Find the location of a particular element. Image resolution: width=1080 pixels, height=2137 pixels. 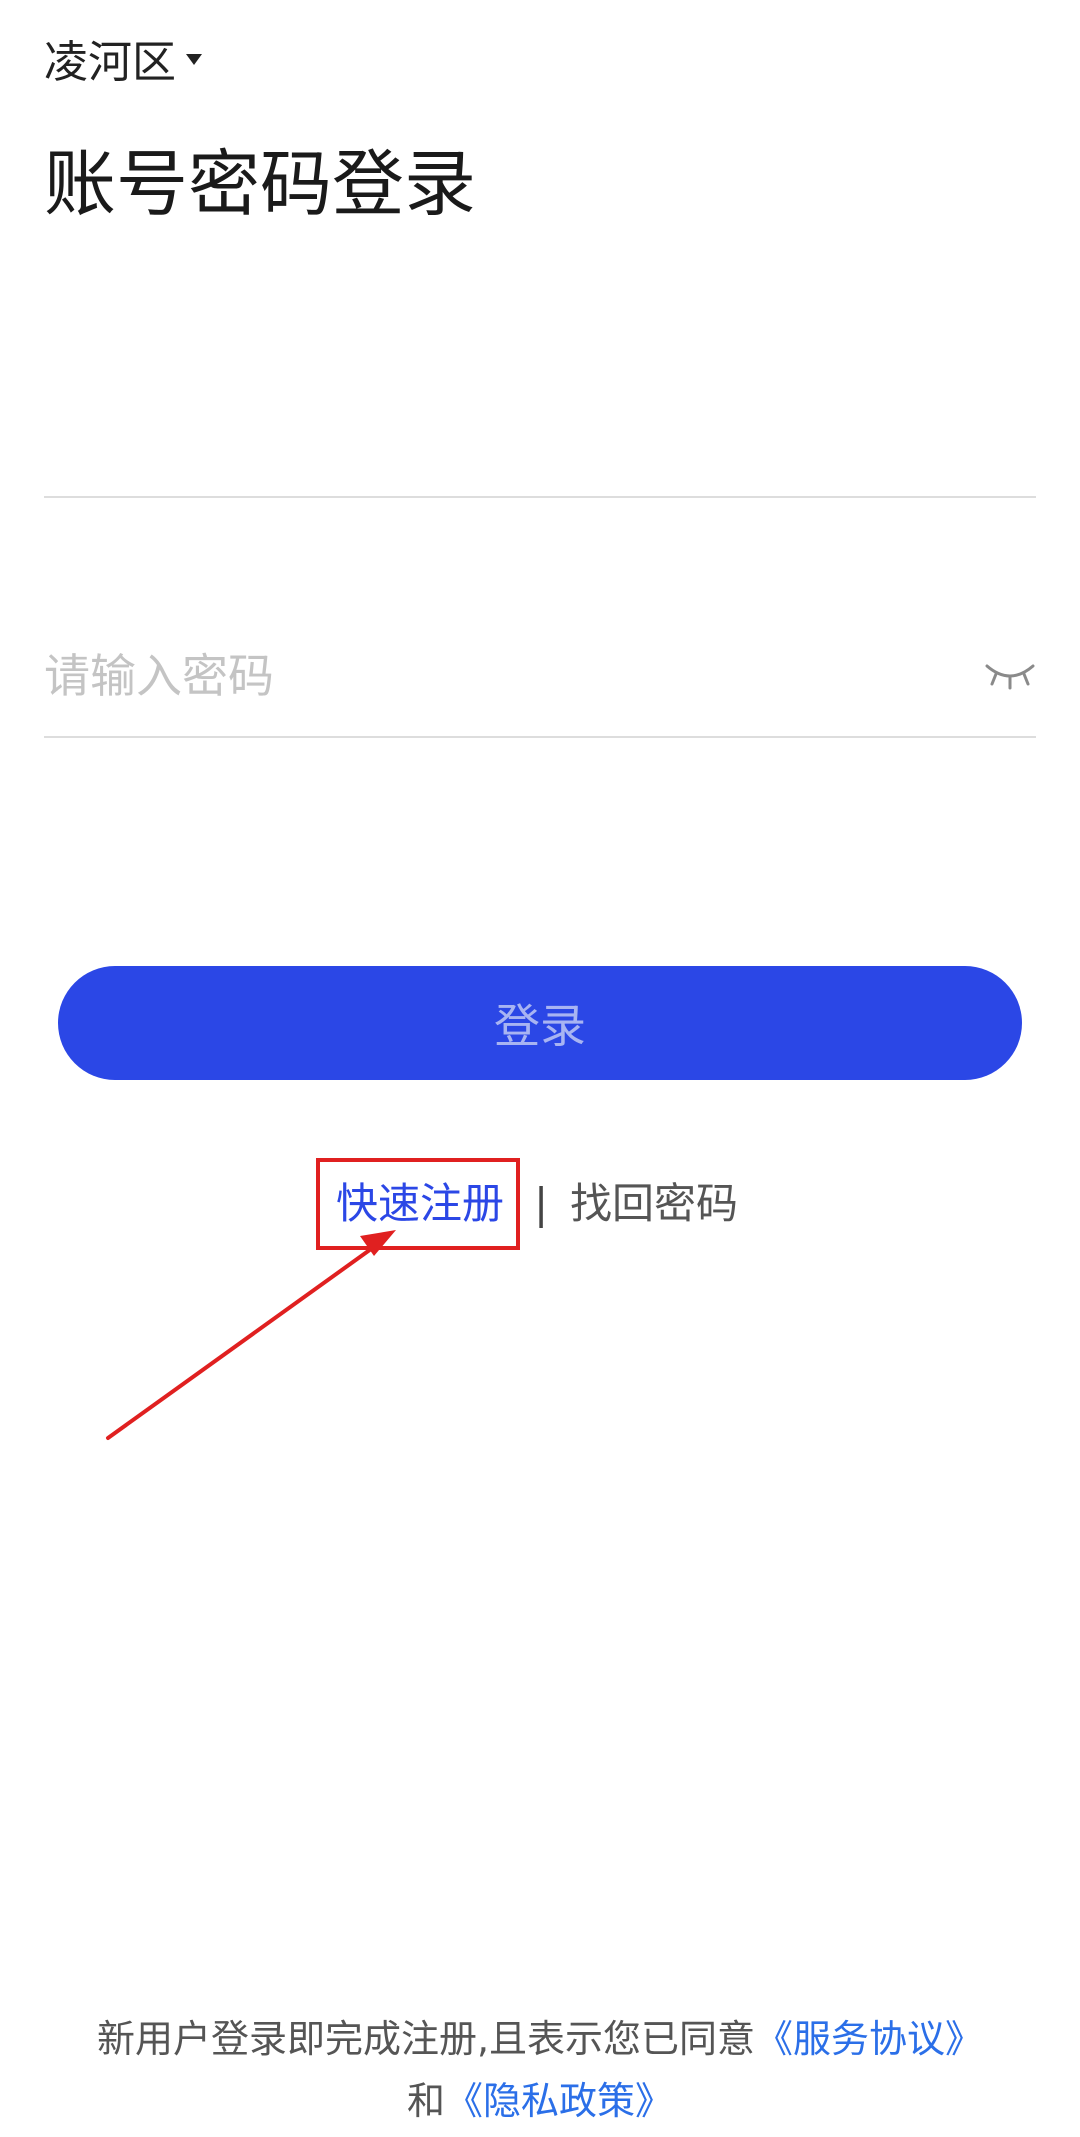

agreement-conjunction: 和 is located at coordinates (425, 2101).